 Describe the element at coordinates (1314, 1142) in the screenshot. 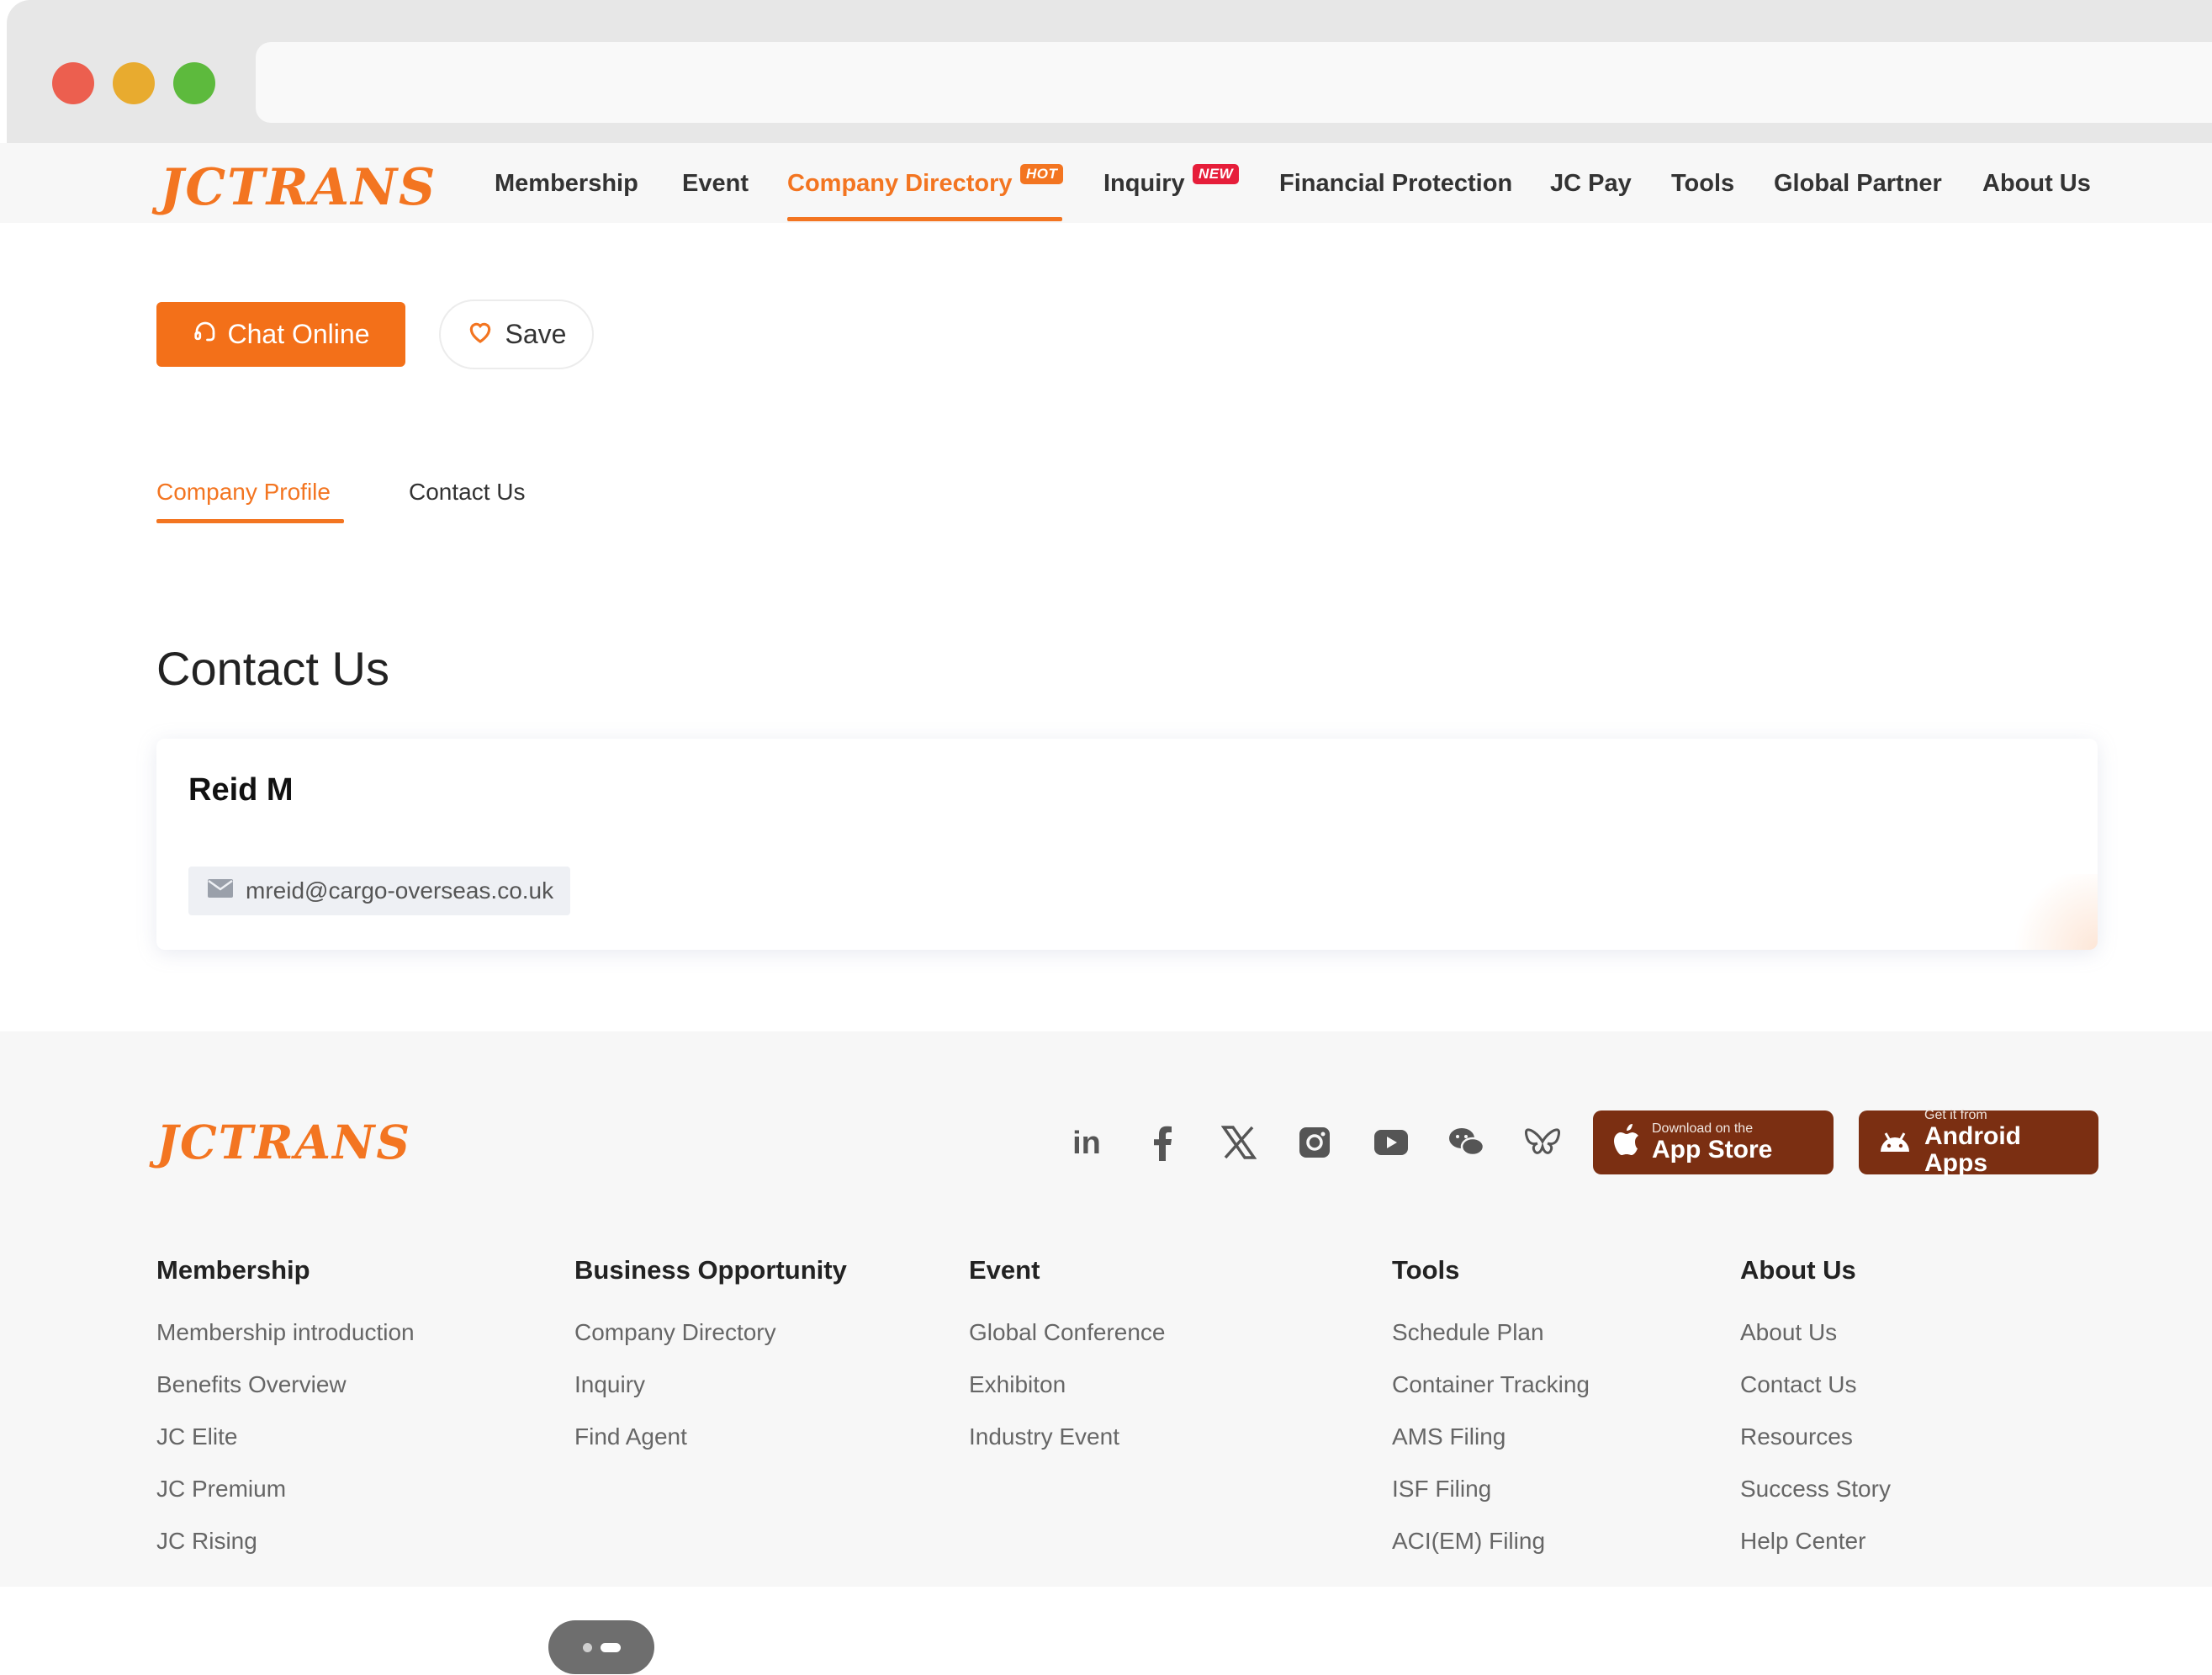

I see `instagram-icon` at that location.